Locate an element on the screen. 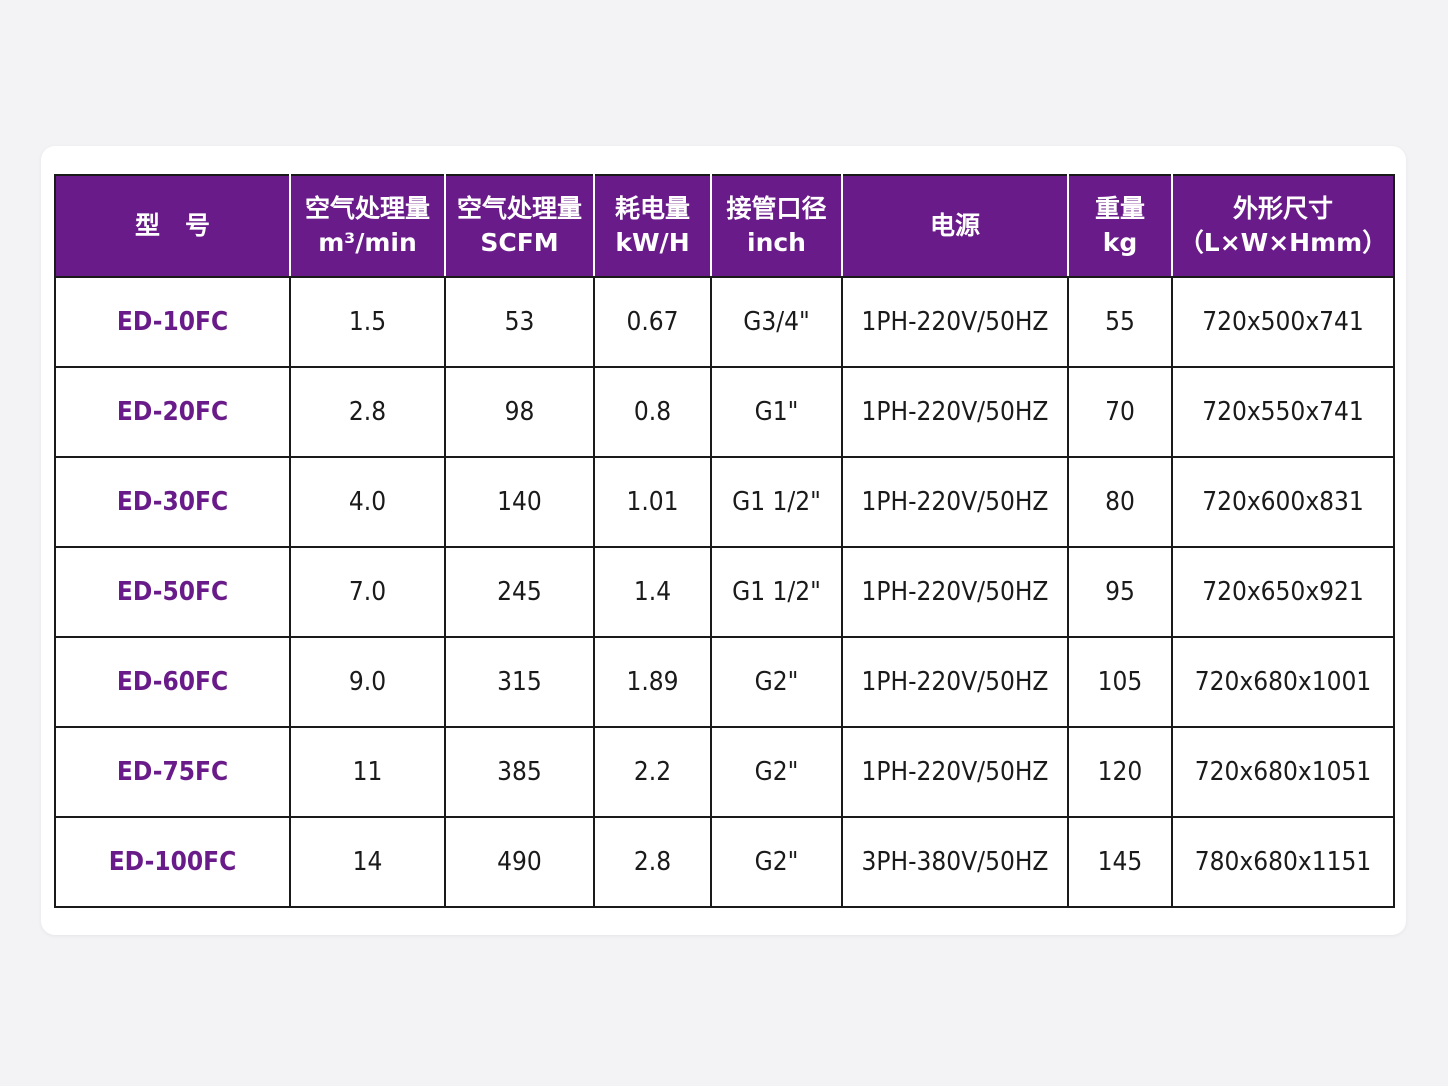 The height and width of the screenshot is (1086, 1448). cell-power: 2.8 is located at coordinates (652, 862).